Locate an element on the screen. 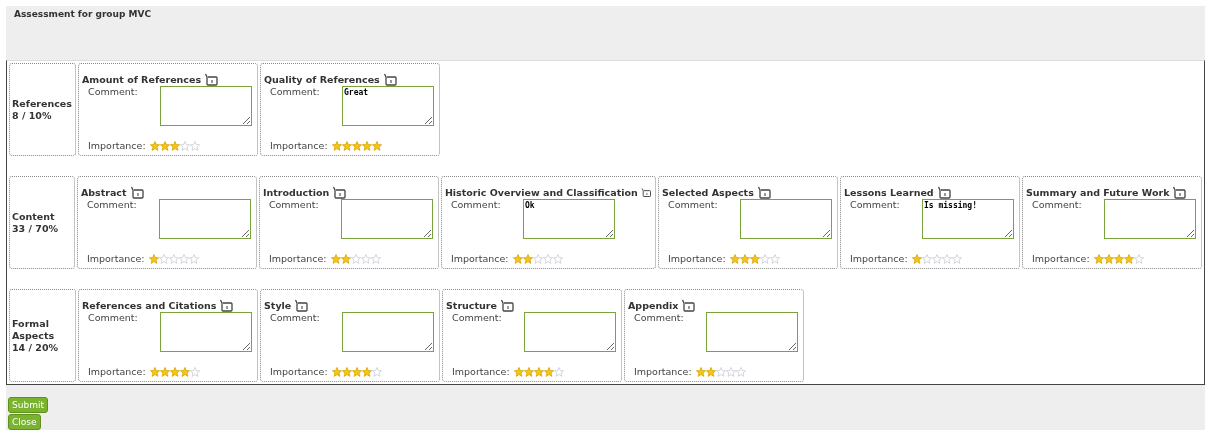  group-label: Content 33 / 70% is located at coordinates (35, 222).